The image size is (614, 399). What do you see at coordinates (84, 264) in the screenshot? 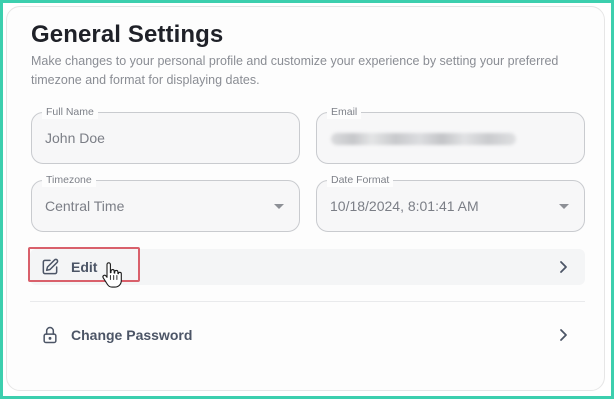
I see `edit-highlight-box` at bounding box center [84, 264].